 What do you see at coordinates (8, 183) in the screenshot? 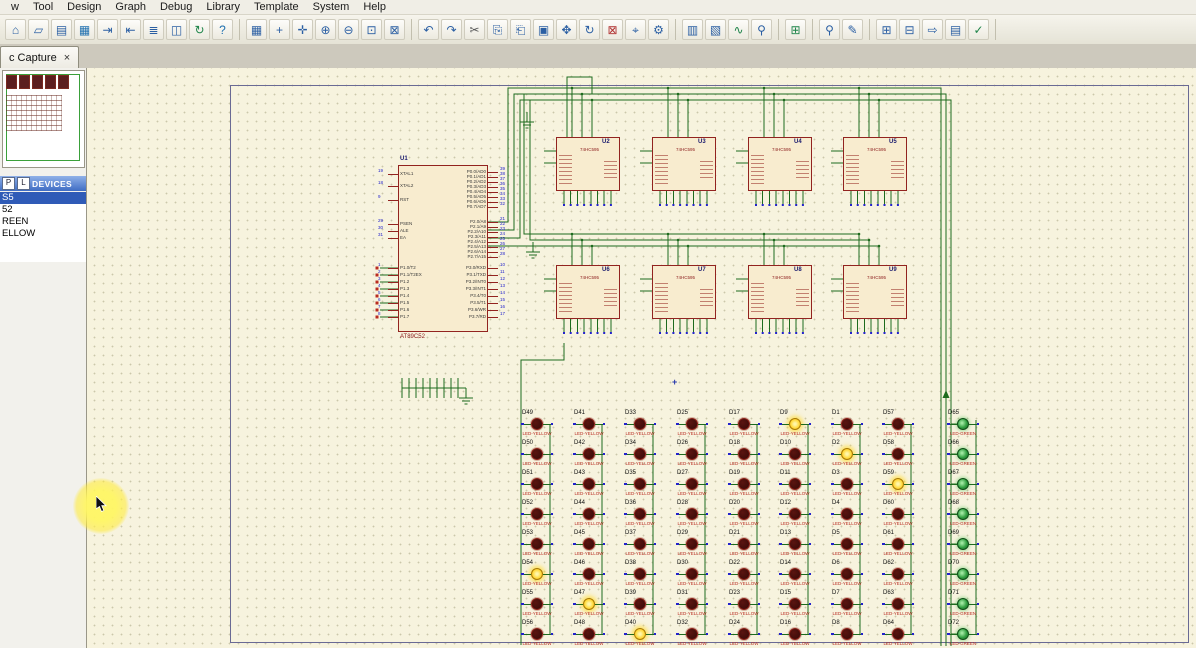
I see `pick-device-button: P` at bounding box center [8, 183].